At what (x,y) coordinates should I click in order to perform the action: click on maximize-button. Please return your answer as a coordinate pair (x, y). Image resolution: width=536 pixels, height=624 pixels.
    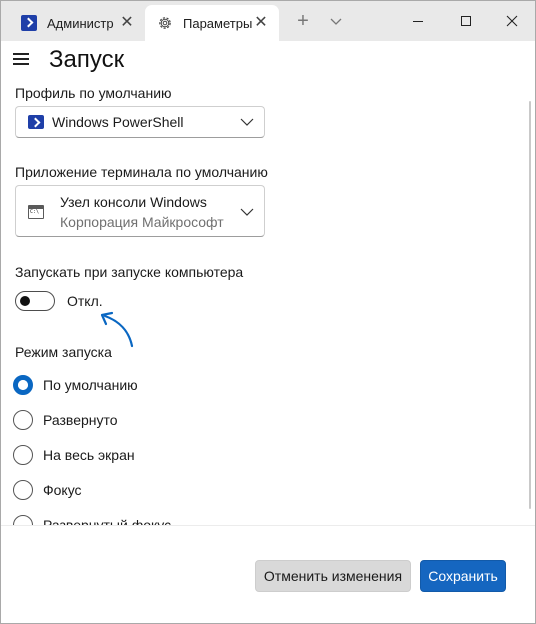
    Looking at the image, I should click on (466, 21).